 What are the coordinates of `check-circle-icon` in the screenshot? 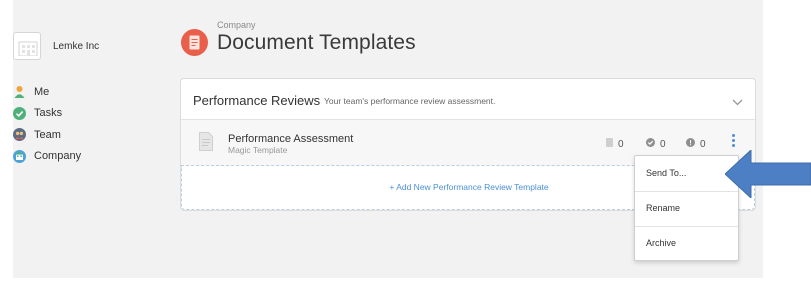 It's located at (19, 113).